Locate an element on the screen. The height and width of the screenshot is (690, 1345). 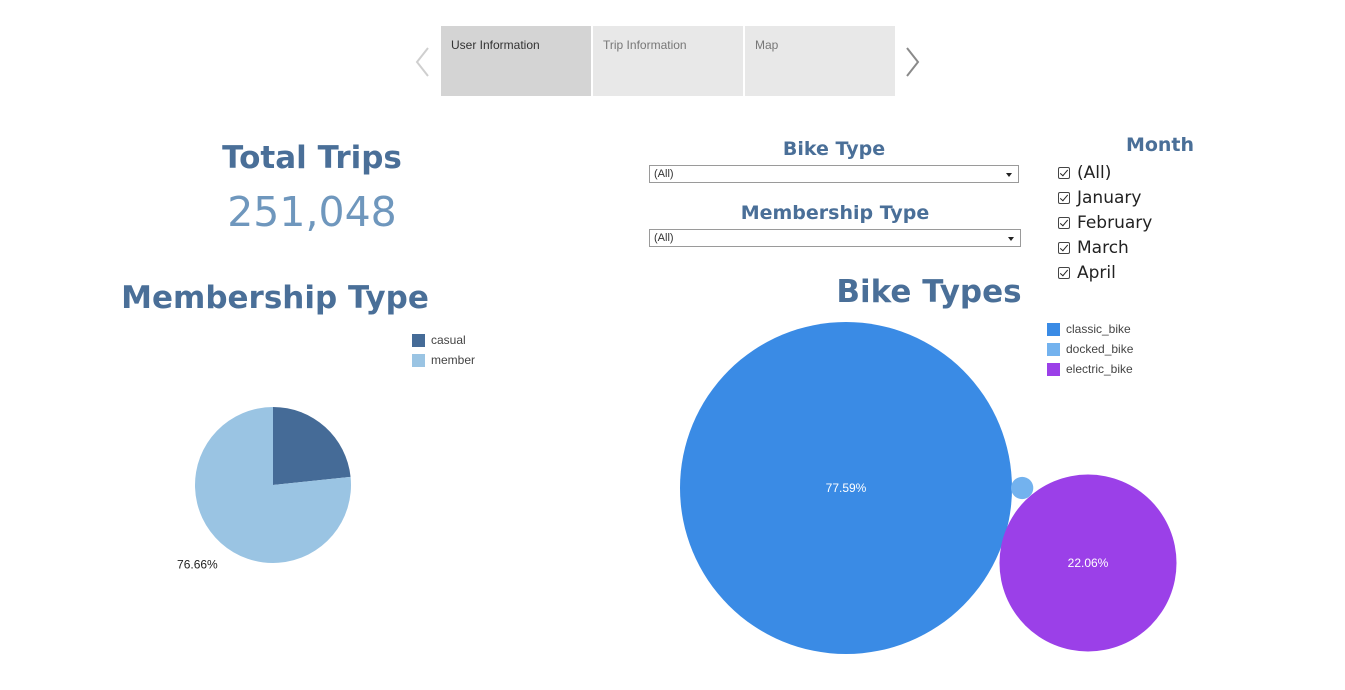
previous-story-arrow-icon is located at coordinates (424, 62).